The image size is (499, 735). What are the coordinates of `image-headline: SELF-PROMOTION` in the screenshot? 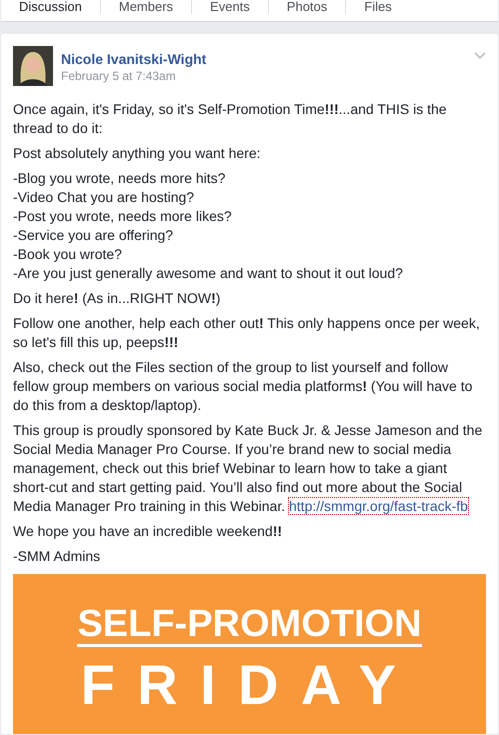 It's located at (249, 625).